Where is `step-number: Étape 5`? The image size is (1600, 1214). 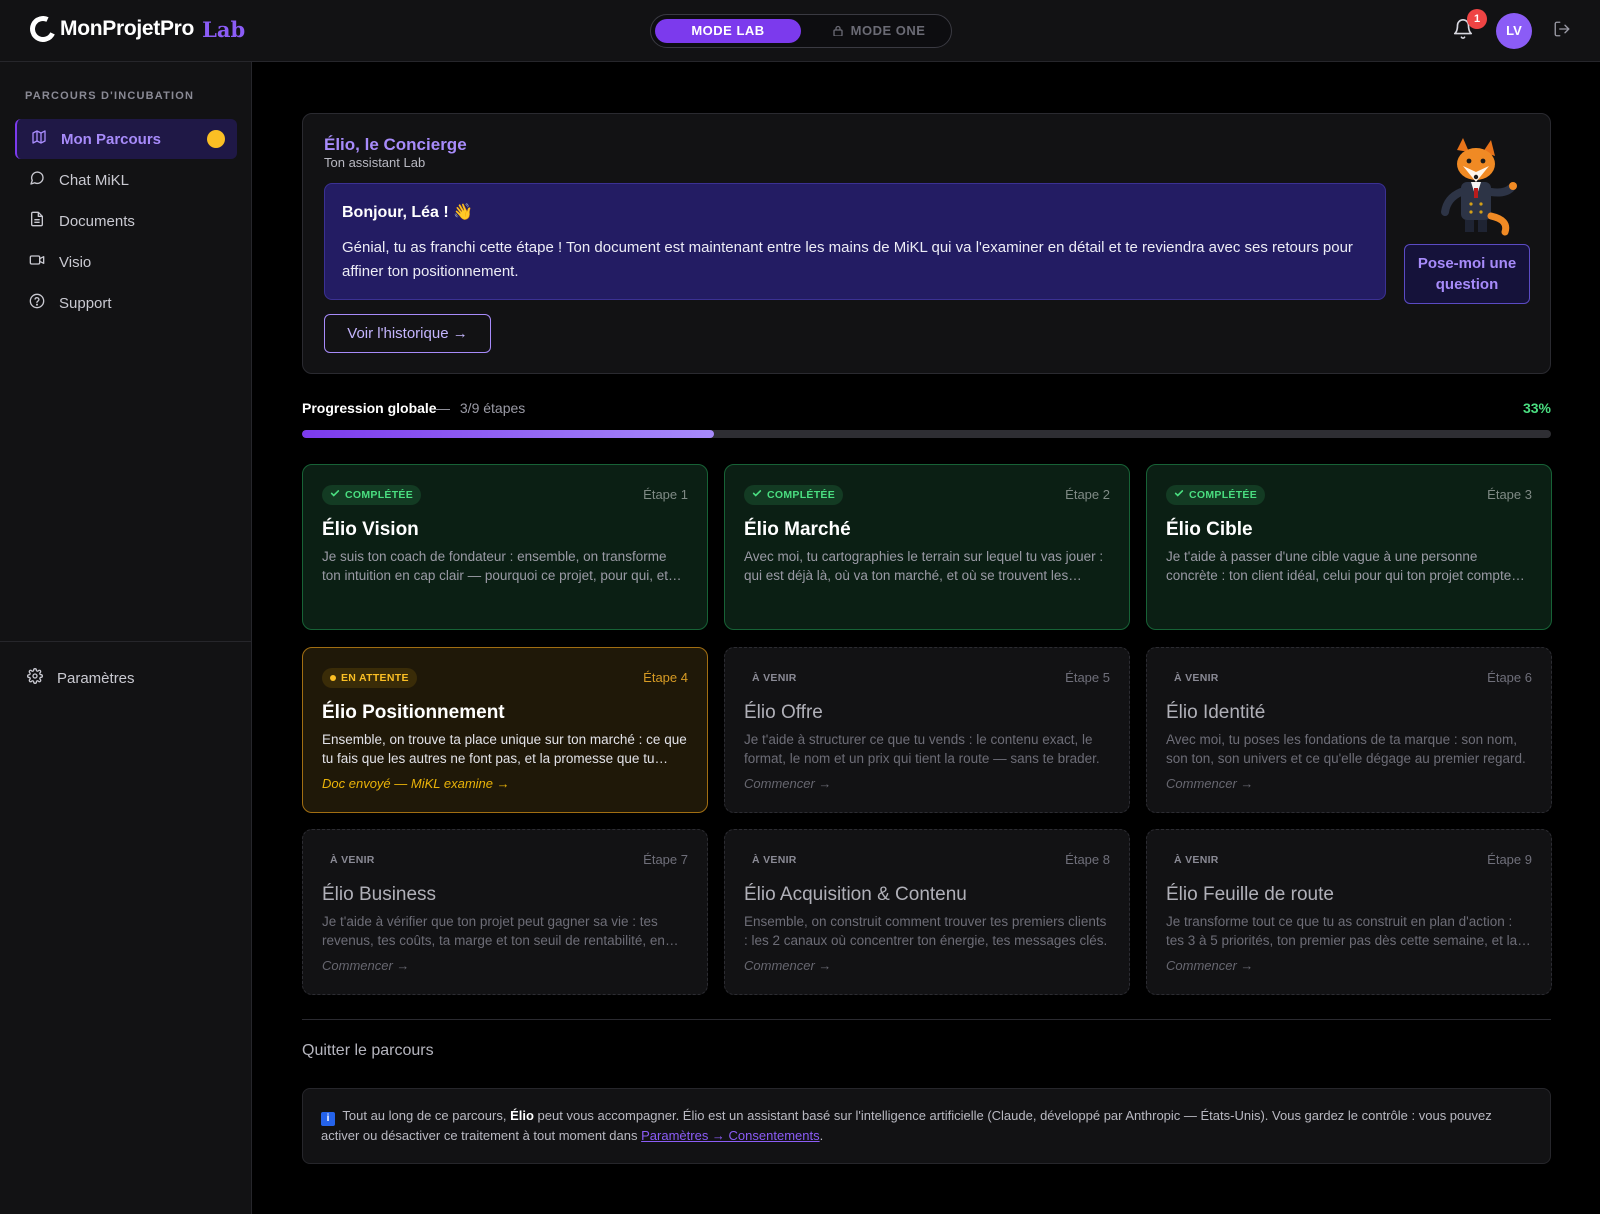
step-number: Étape 5 is located at coordinates (1087, 677).